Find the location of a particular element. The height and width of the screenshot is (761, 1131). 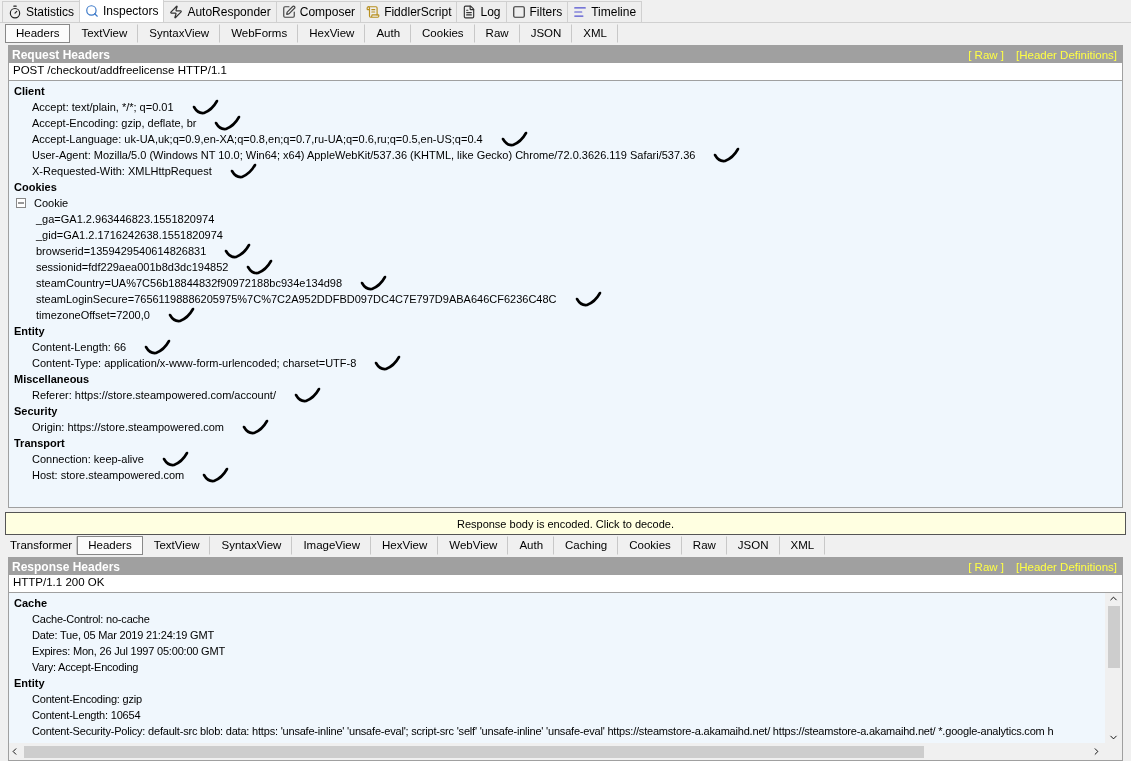

header-line: _gid=GA1.2.1716242638.1551820974 is located at coordinates (129, 235).